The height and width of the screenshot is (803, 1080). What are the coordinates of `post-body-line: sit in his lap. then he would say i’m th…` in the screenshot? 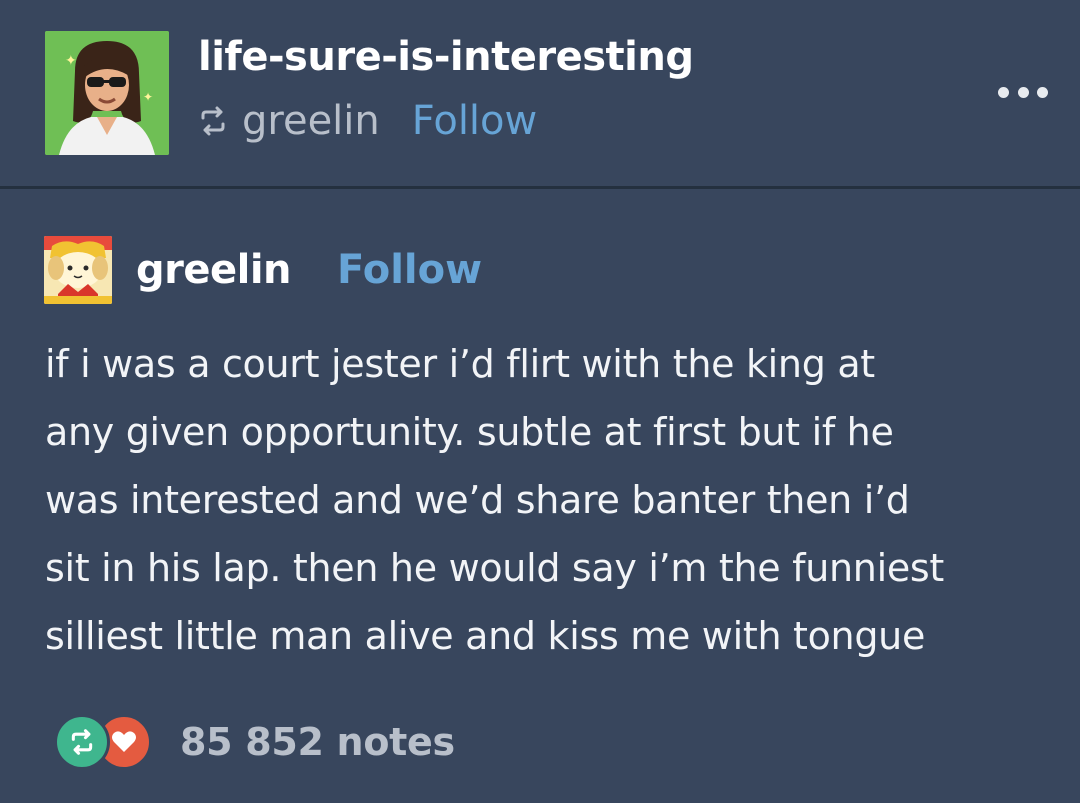 It's located at (495, 568).